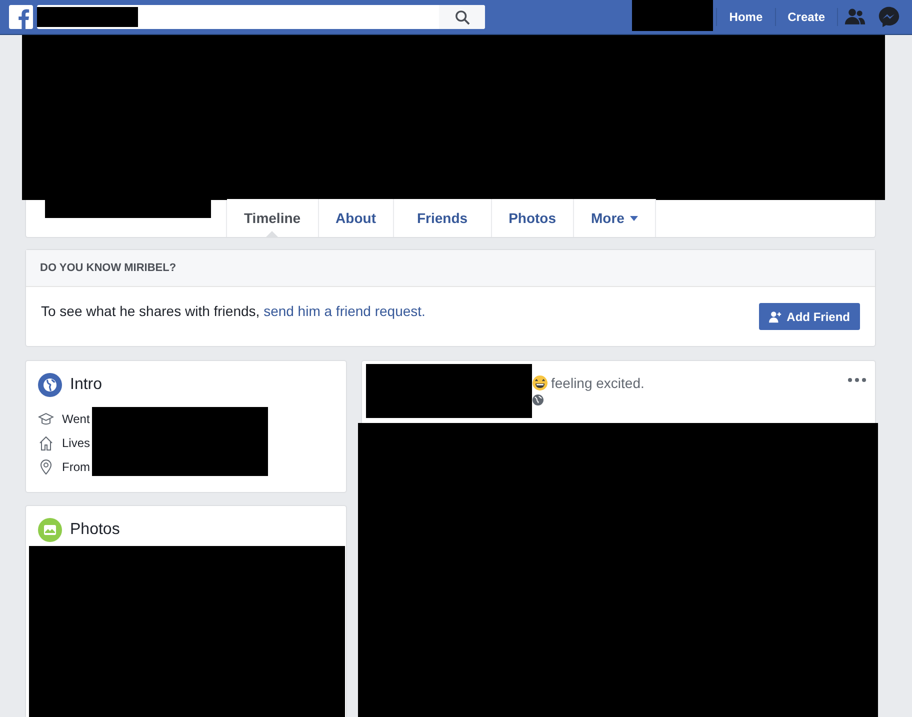 The height and width of the screenshot is (717, 912). I want to click on profile-tab: Photos, so click(533, 218).